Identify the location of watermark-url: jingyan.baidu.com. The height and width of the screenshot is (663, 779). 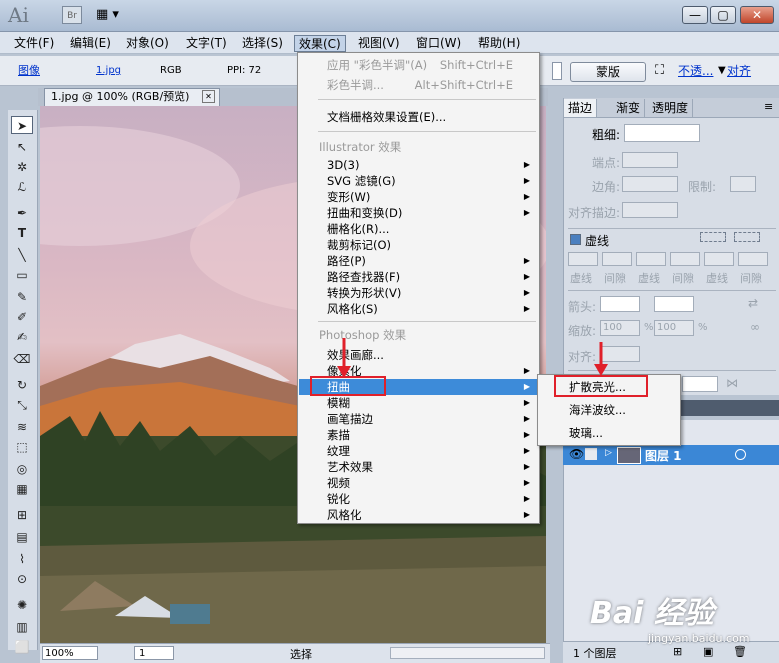
(699, 638).